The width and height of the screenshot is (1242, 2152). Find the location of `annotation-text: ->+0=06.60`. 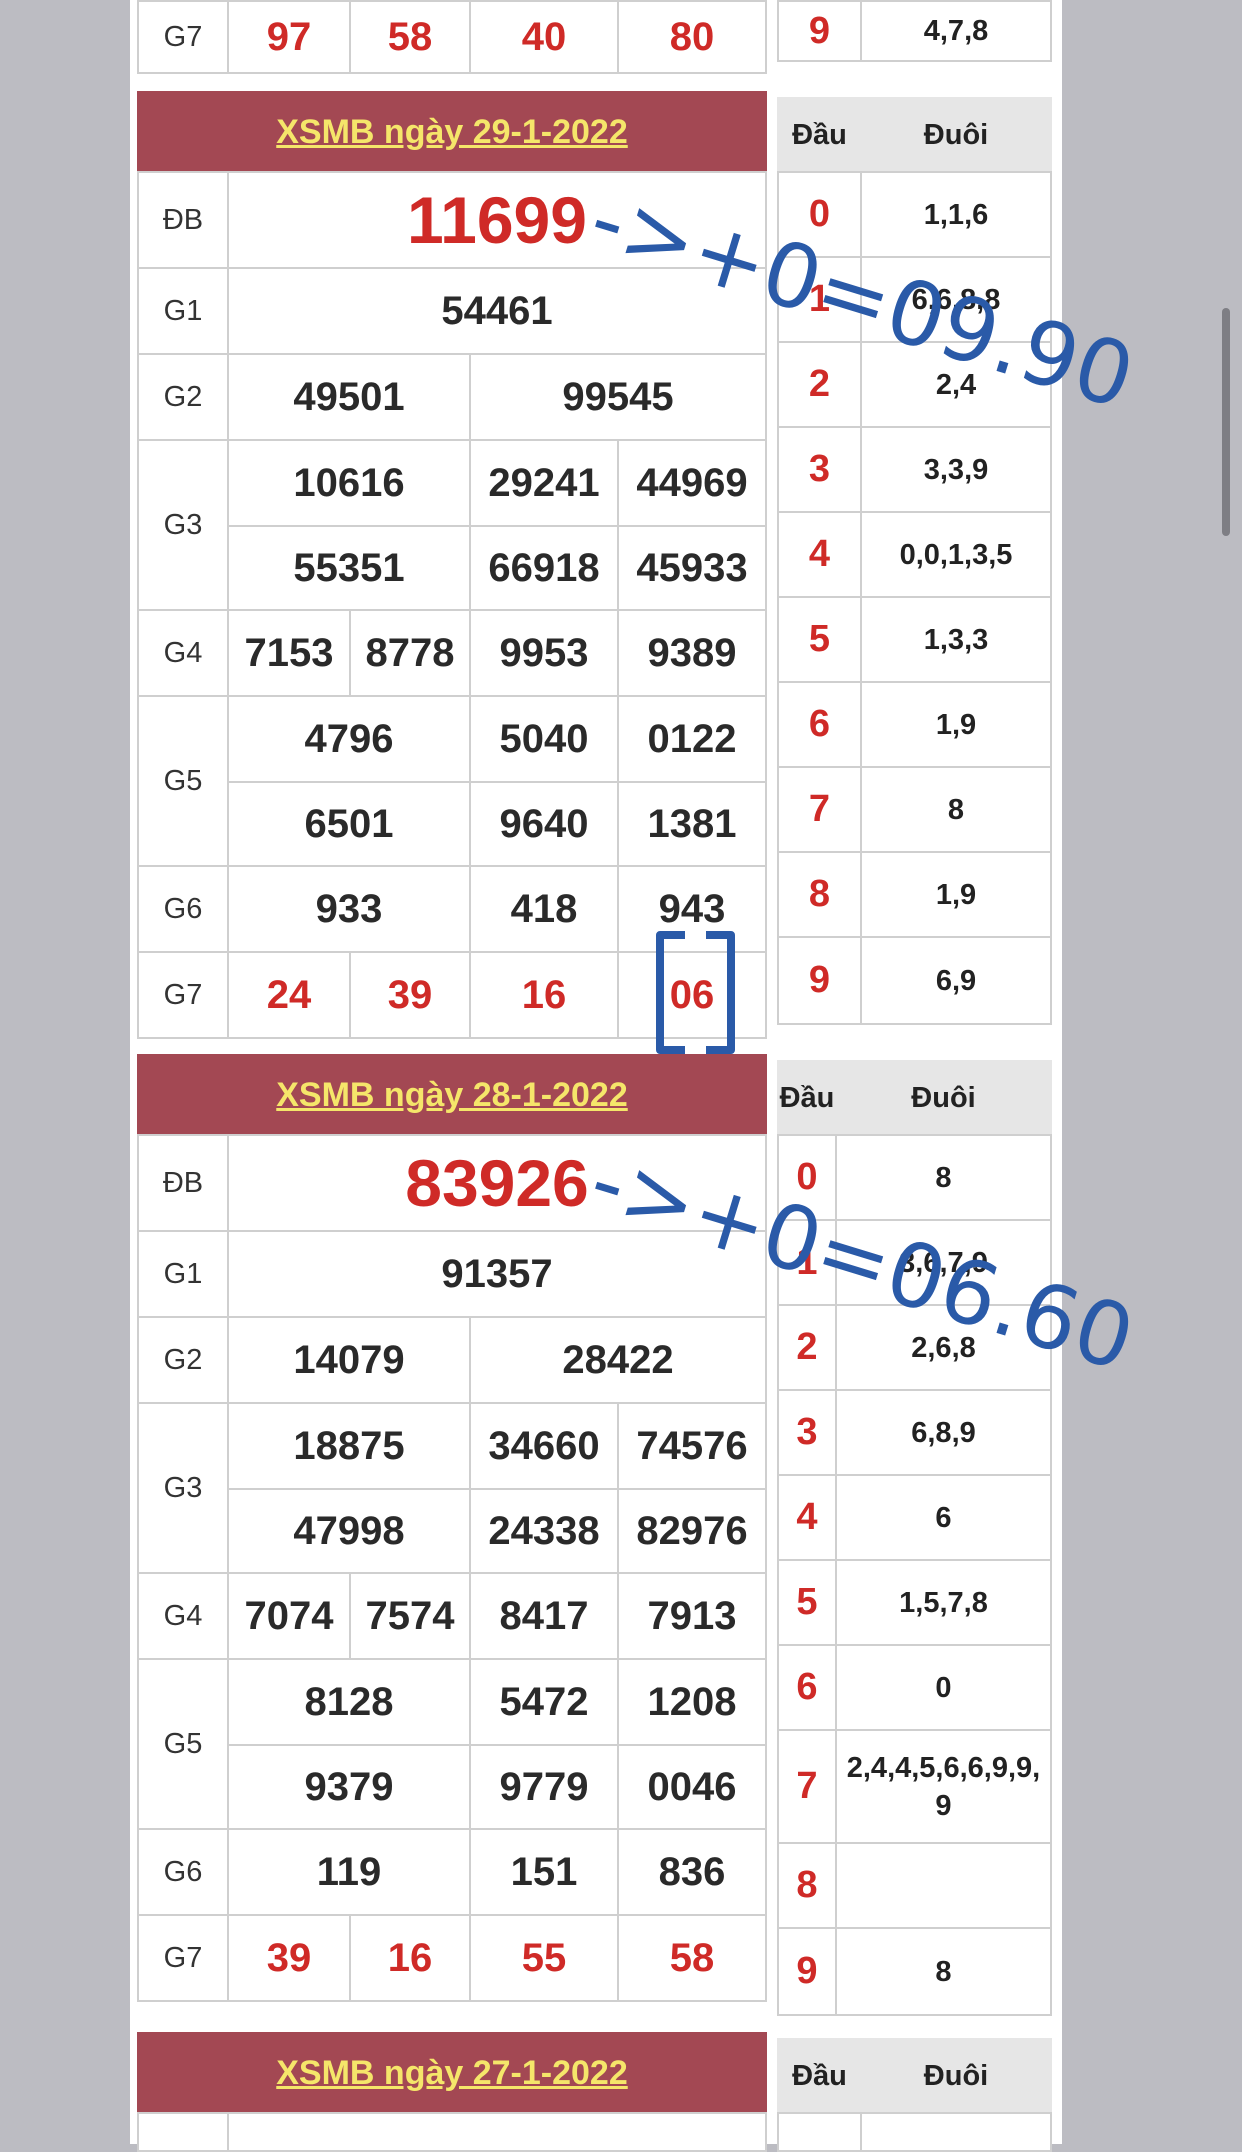

annotation-text: ->+0=06.60 is located at coordinates (862, 1260).